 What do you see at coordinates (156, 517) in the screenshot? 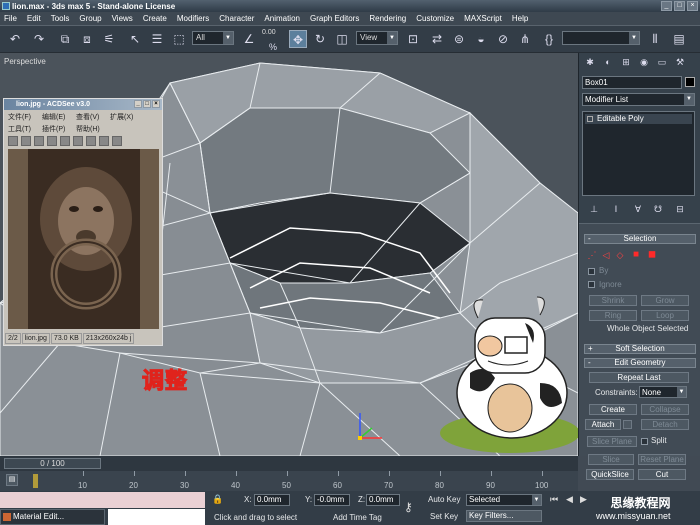
I see `maxscript-input` at bounding box center [156, 517].